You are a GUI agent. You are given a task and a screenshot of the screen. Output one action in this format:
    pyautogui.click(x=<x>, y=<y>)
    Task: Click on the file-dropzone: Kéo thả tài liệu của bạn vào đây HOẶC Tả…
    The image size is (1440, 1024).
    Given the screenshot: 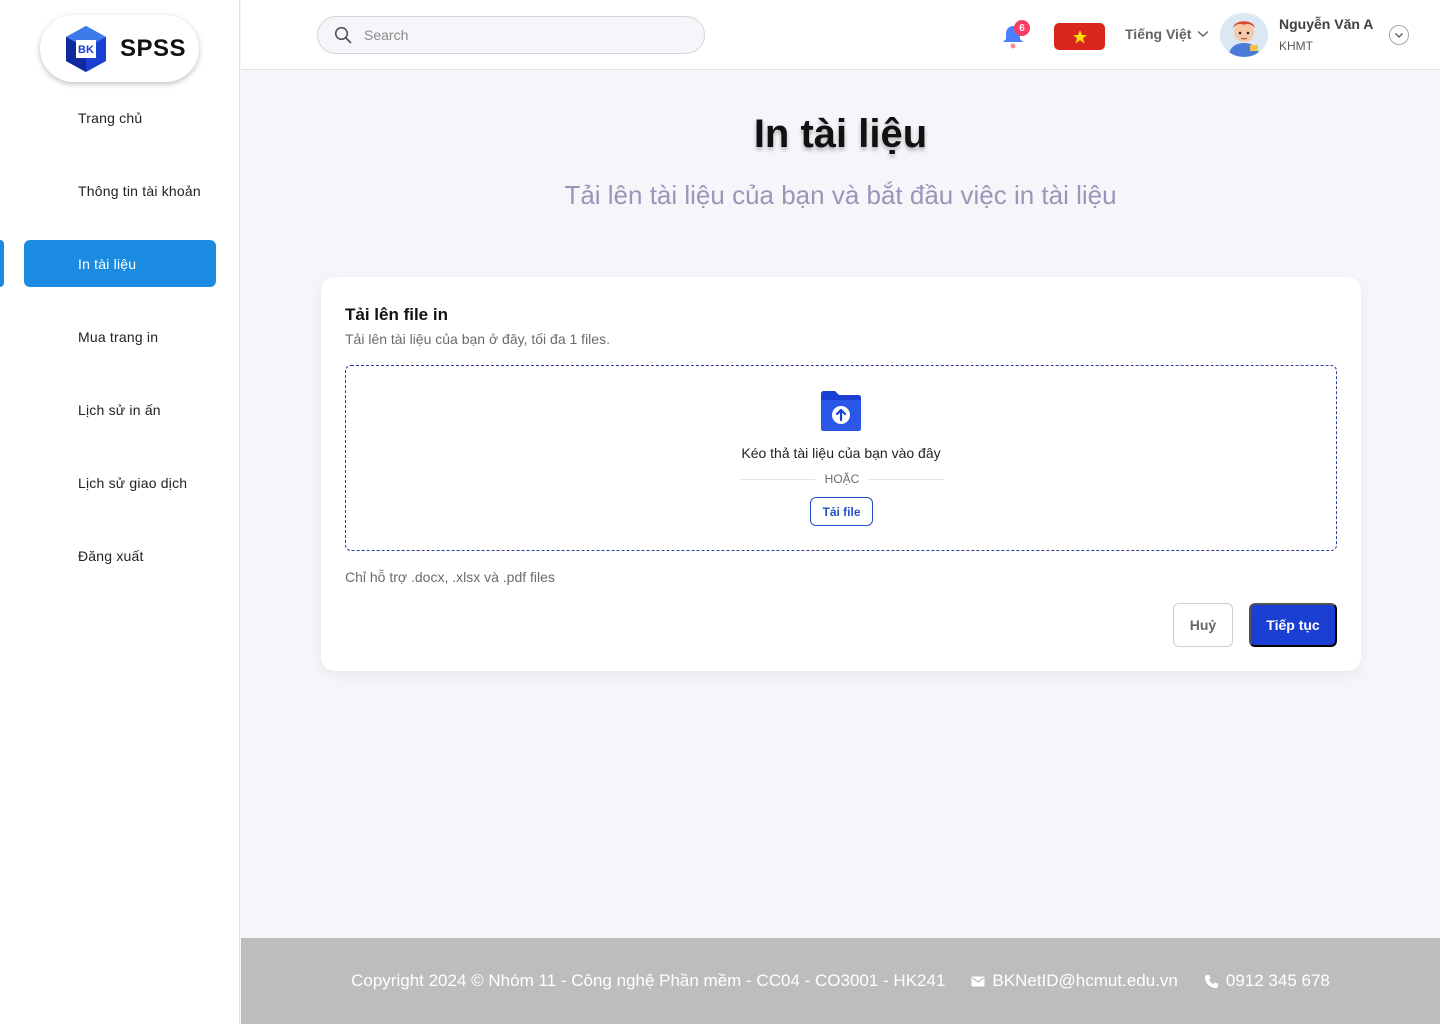 What is the action you would take?
    pyautogui.click(x=841, y=458)
    